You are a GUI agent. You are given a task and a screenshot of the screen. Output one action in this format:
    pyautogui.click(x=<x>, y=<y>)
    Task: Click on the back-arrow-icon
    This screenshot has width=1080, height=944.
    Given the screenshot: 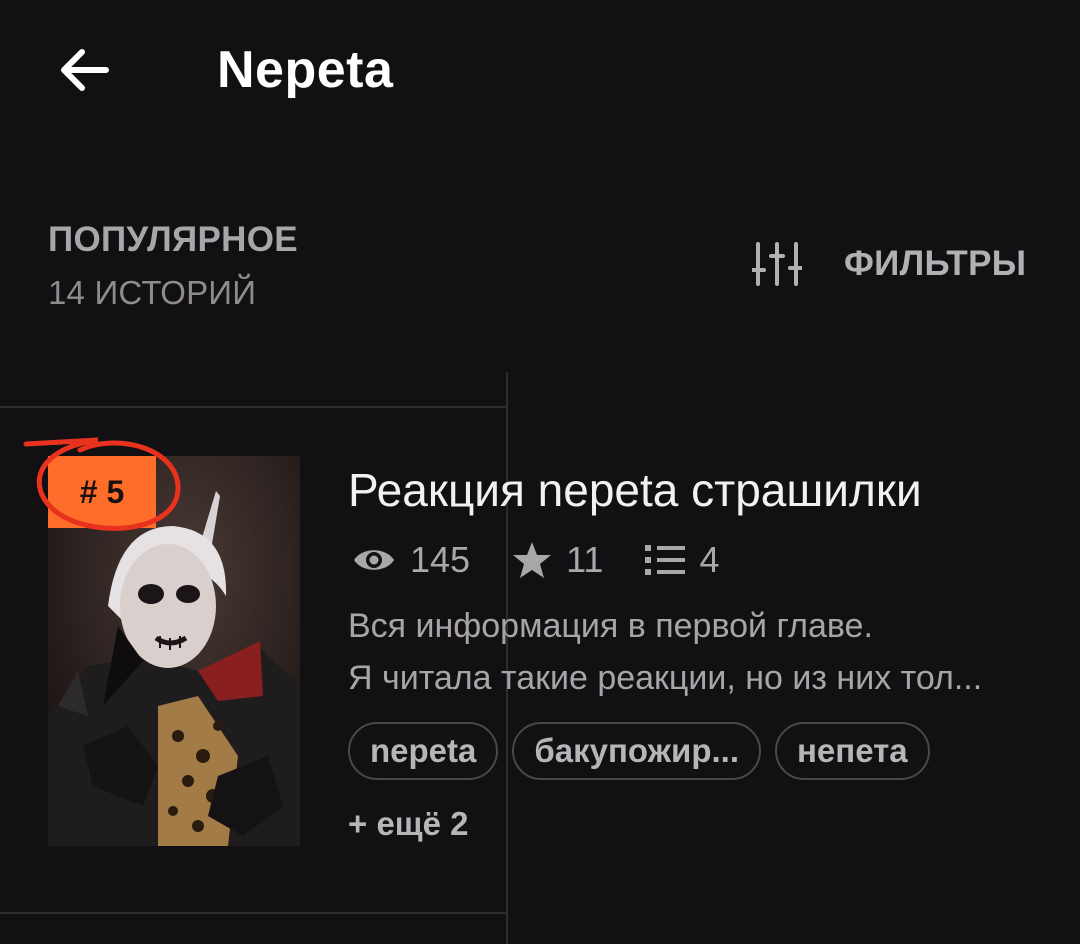 What is the action you would take?
    pyautogui.click(x=85, y=70)
    